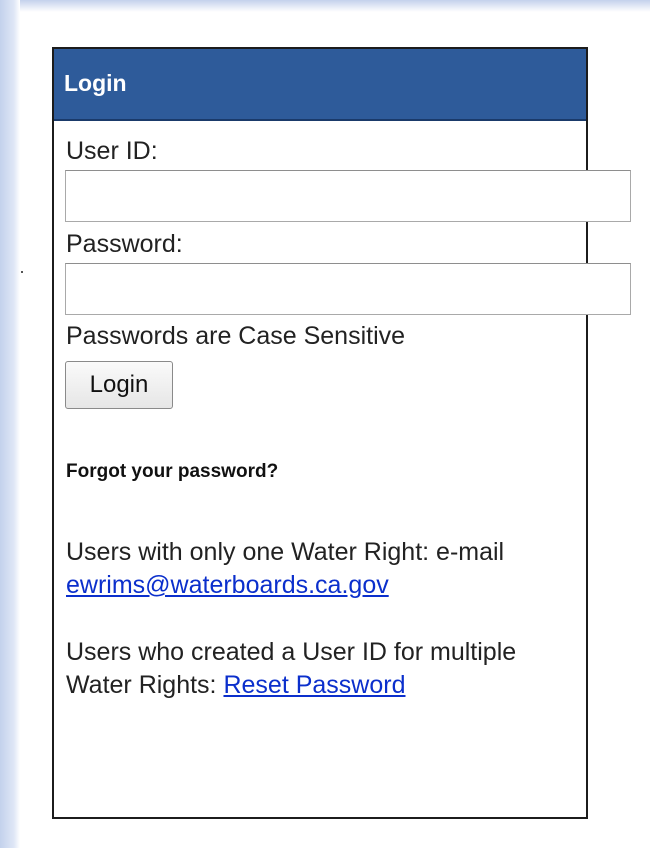 The width and height of the screenshot is (650, 848). What do you see at coordinates (112, 151) in the screenshot?
I see `user-id-label: User ID:` at bounding box center [112, 151].